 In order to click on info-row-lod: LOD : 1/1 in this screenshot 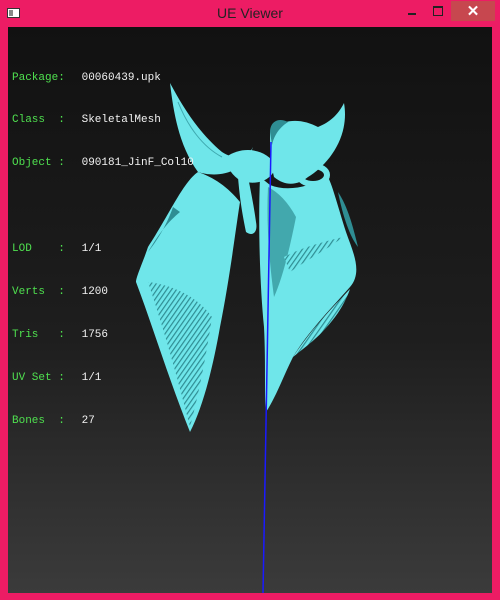, I will do `click(57, 249)`.